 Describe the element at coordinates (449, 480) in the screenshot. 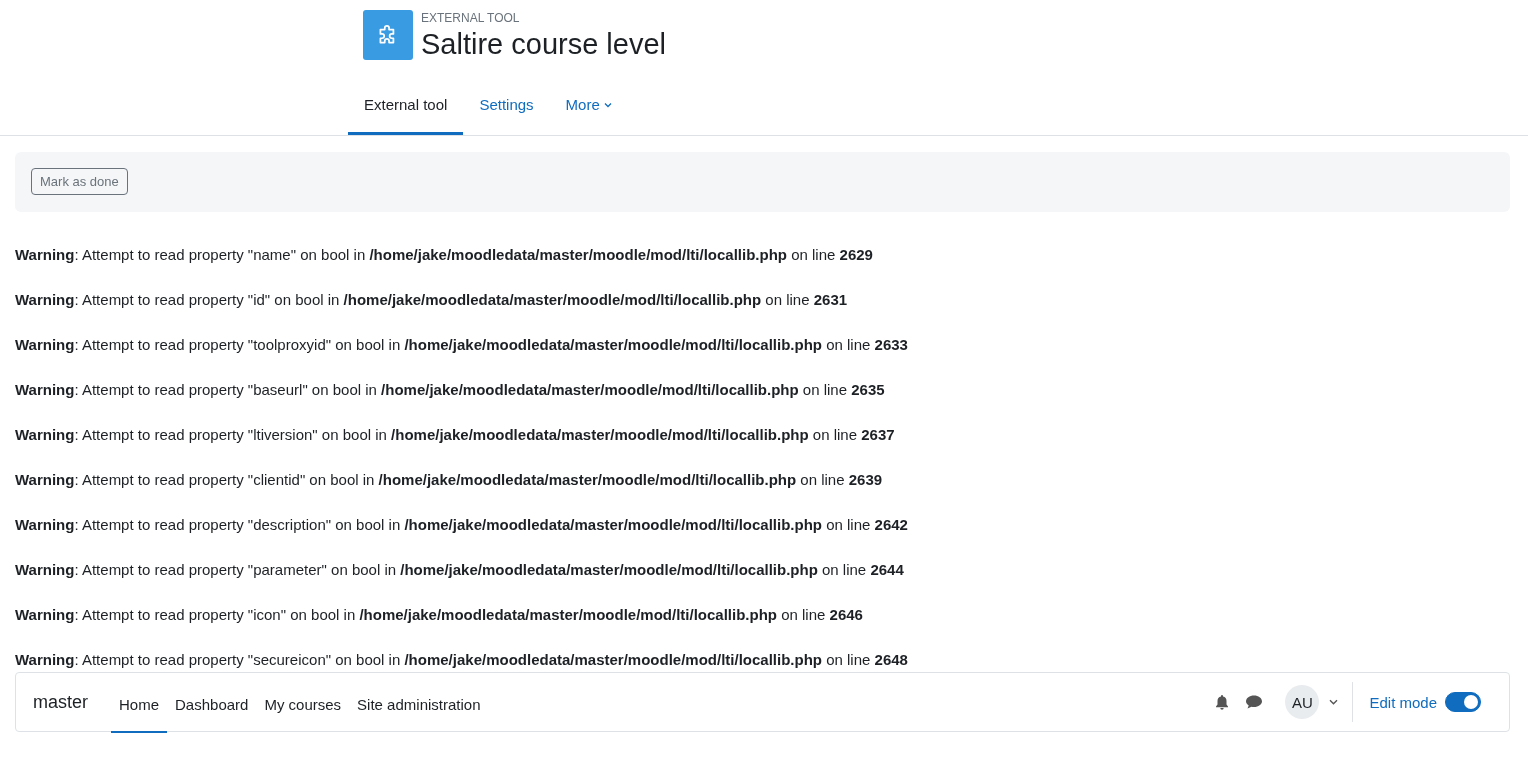

I see `warning-message: Warning: Attempt to read property "clientid" on bool in /home/jake/moodledata/master/moodle/mod/lti/locallib.php on line 2639` at that location.